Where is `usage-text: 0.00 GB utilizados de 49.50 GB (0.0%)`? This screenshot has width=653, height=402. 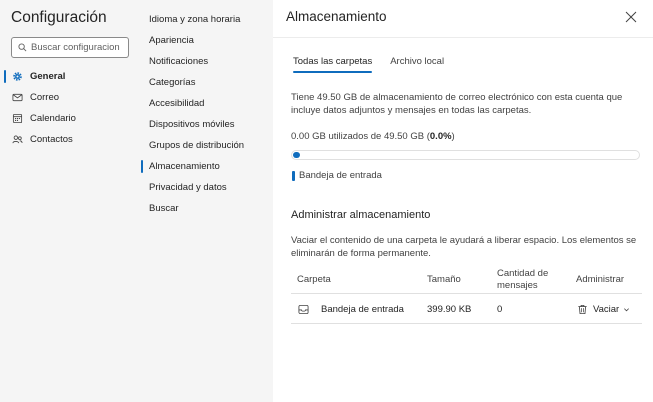
usage-text: 0.00 GB utilizados de 49.50 GB (0.0%) is located at coordinates (373, 136).